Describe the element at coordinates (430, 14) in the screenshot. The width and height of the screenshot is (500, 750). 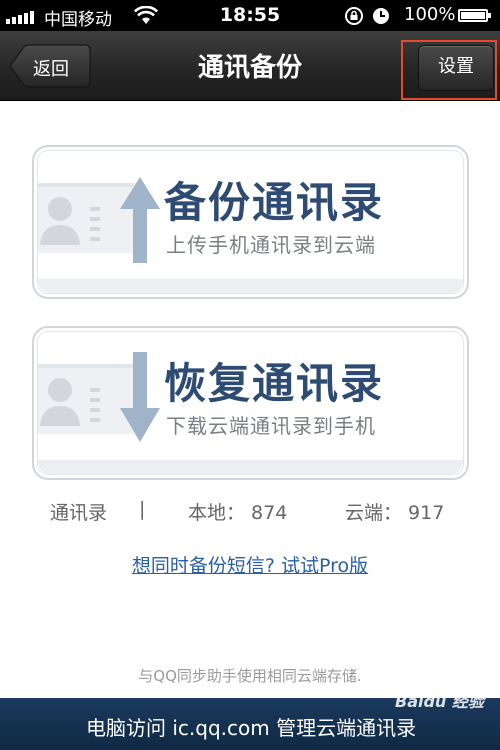
I see `battery-percent: 100%` at that location.